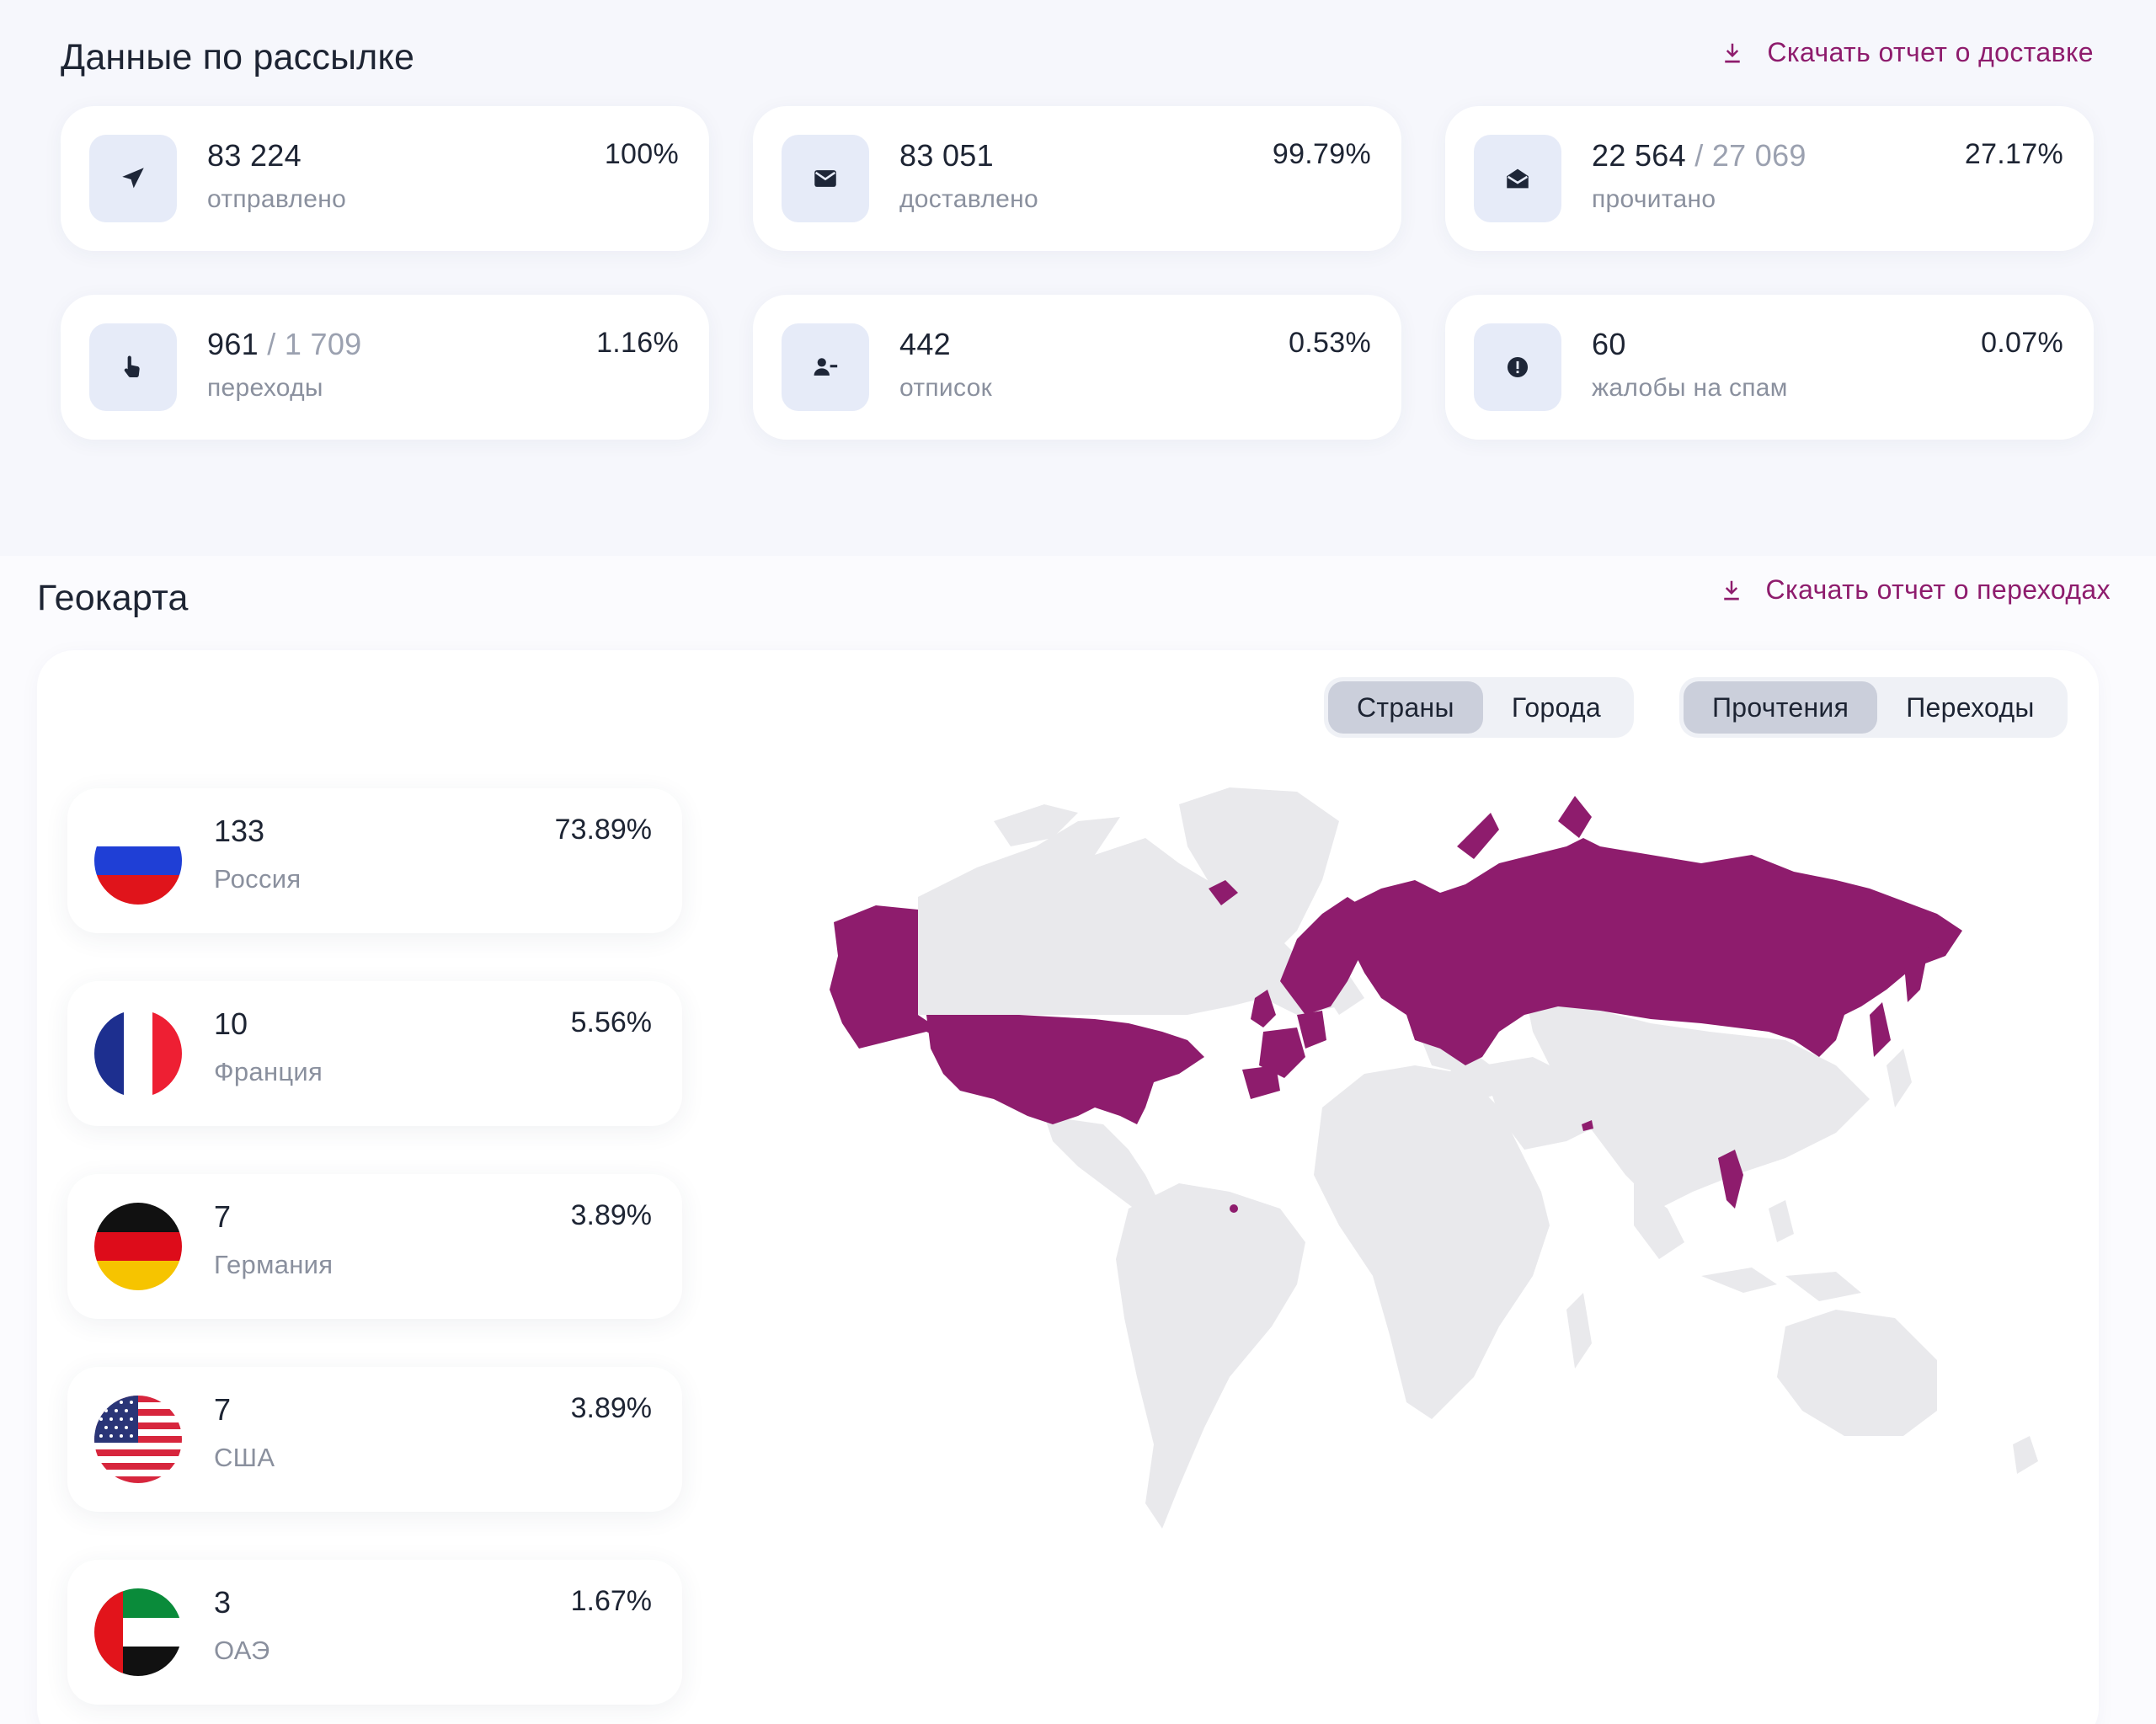 The width and height of the screenshot is (2156, 1724). Describe the element at coordinates (223, 1602) in the screenshot. I see `country-count: 3` at that location.